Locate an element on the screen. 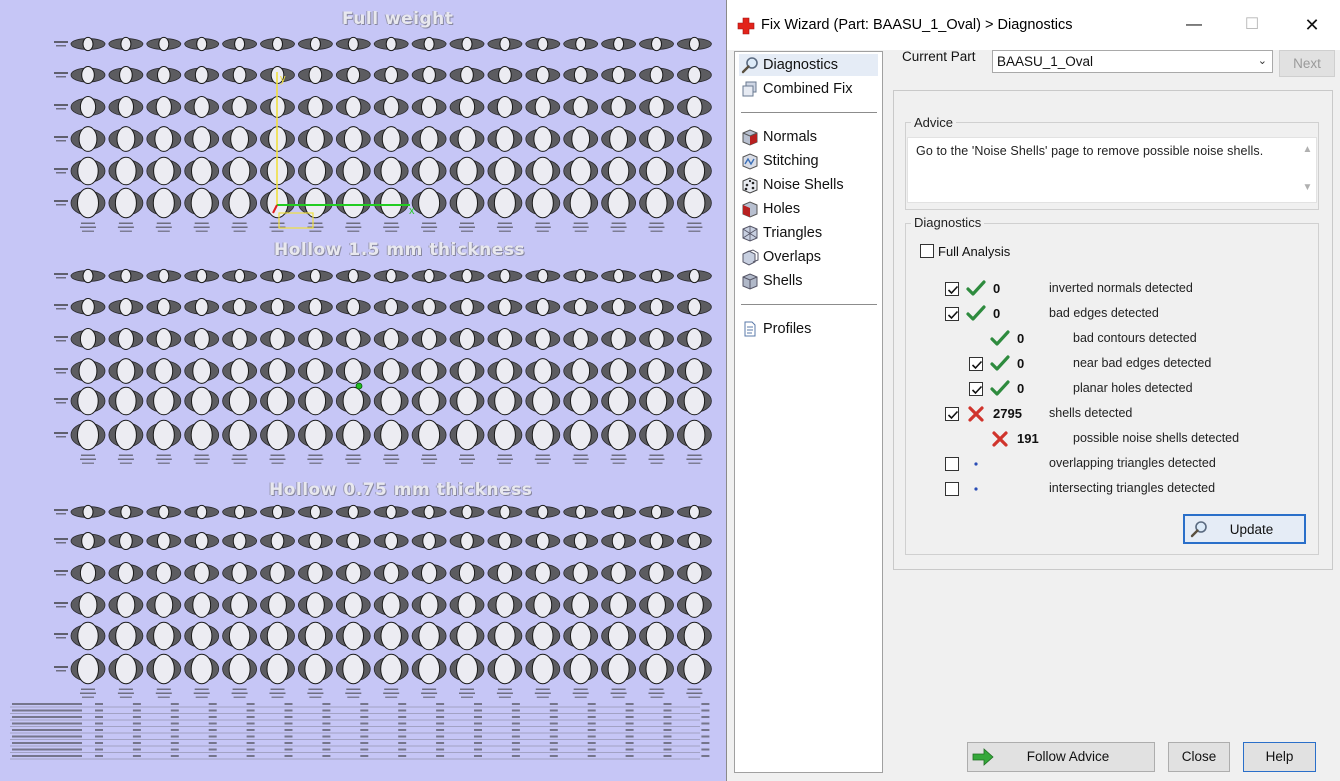  close-window-button: ✕ is located at coordinates (1312, 25).